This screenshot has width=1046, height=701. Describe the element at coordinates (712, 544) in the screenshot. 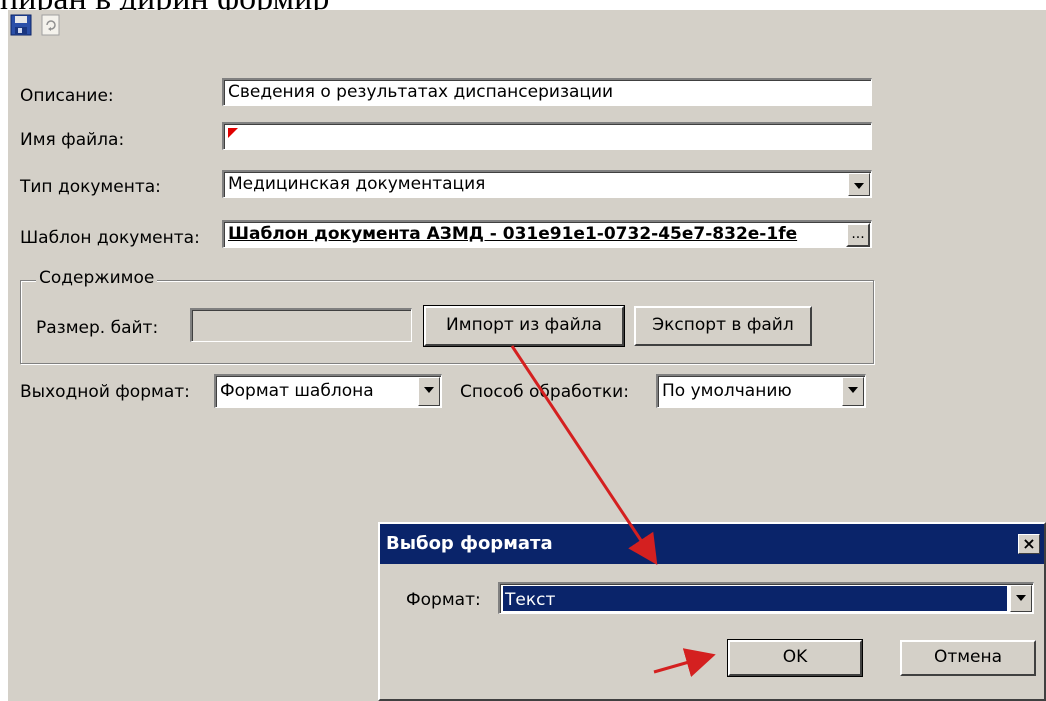

I see `dialog-titlebar: Выбор формата ×` at that location.